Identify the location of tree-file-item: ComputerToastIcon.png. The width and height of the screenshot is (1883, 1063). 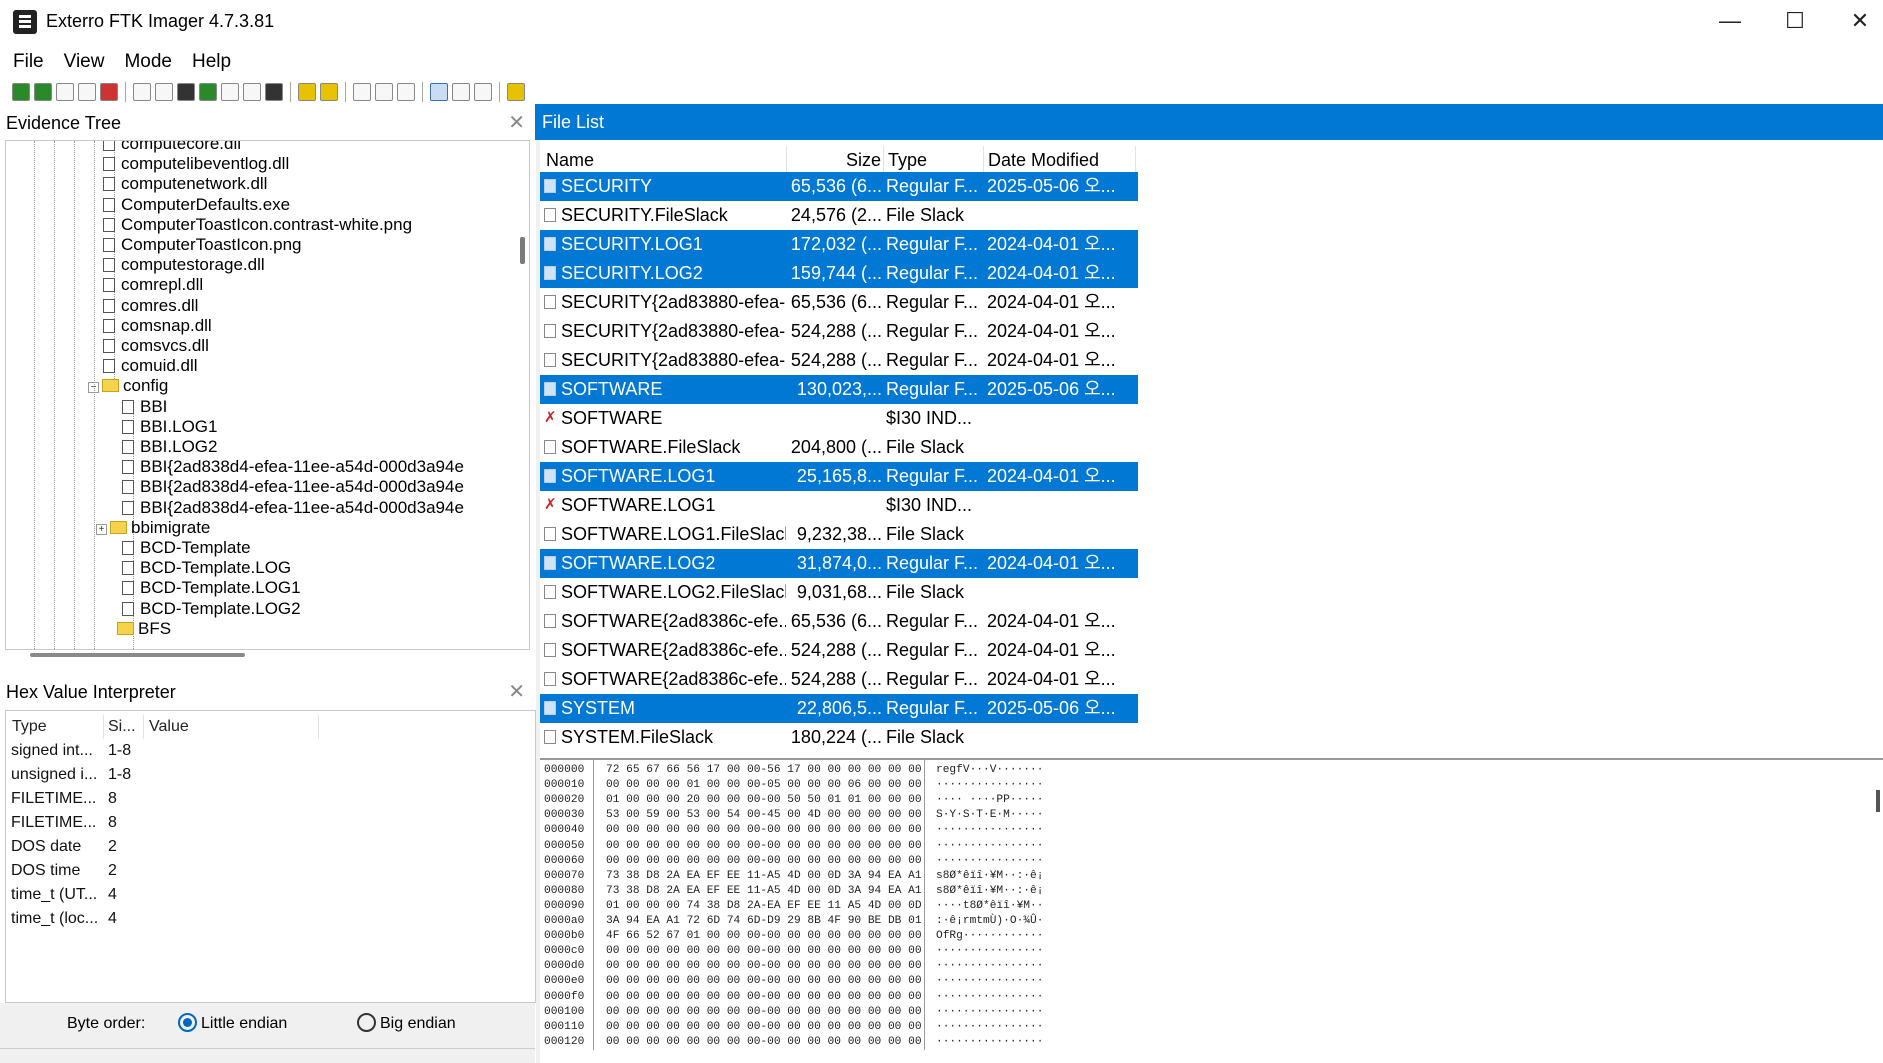
(202, 245).